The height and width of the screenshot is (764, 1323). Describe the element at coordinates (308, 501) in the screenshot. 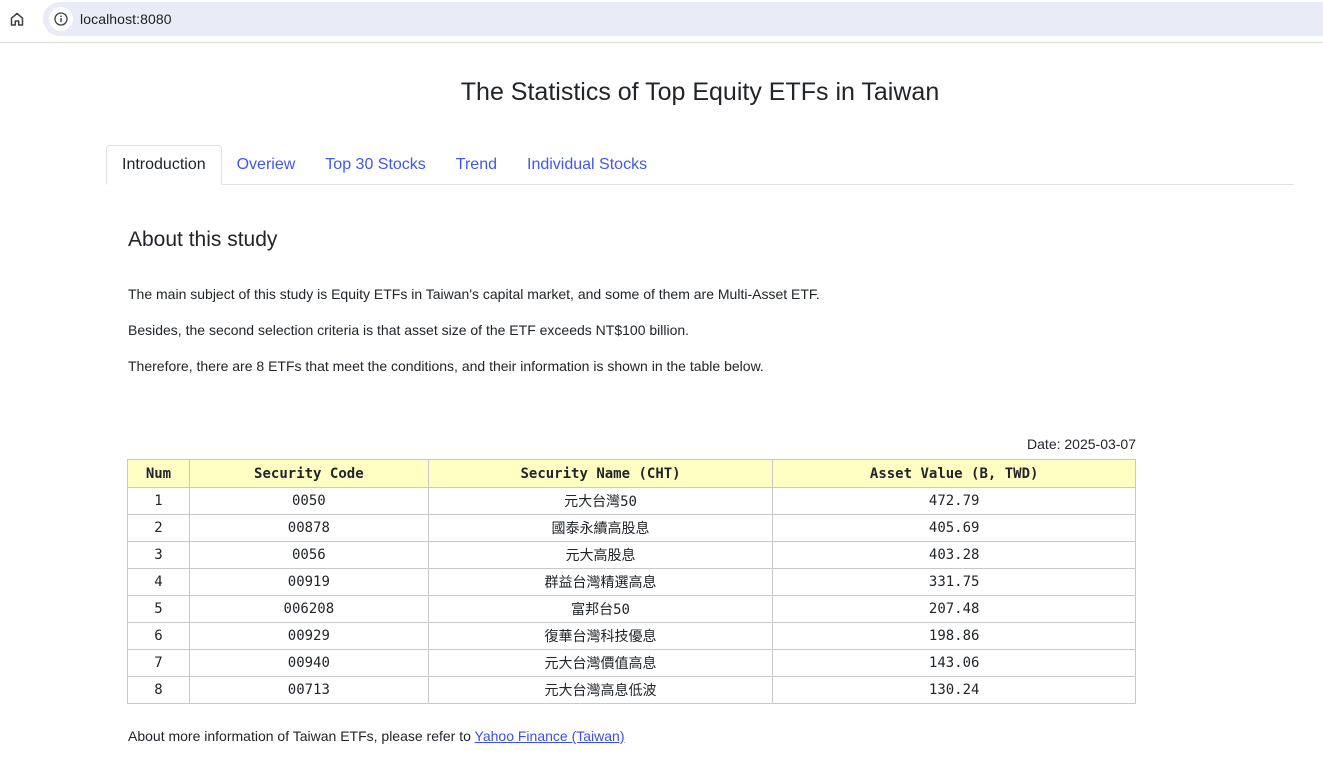

I see `cell-code: 0050` at that location.